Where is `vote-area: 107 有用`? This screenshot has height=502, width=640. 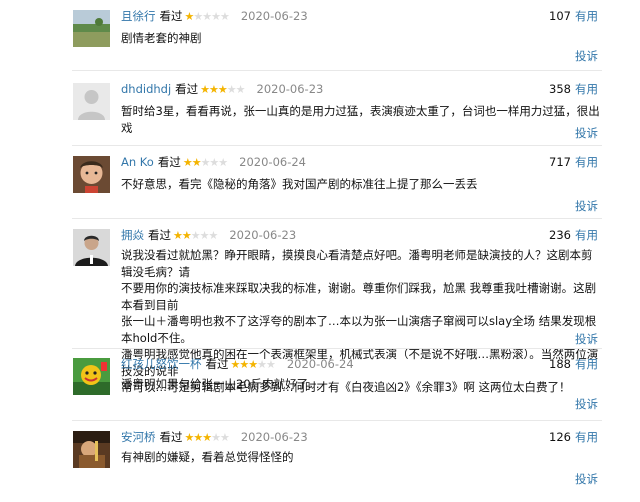 vote-area: 107 有用 is located at coordinates (573, 16).